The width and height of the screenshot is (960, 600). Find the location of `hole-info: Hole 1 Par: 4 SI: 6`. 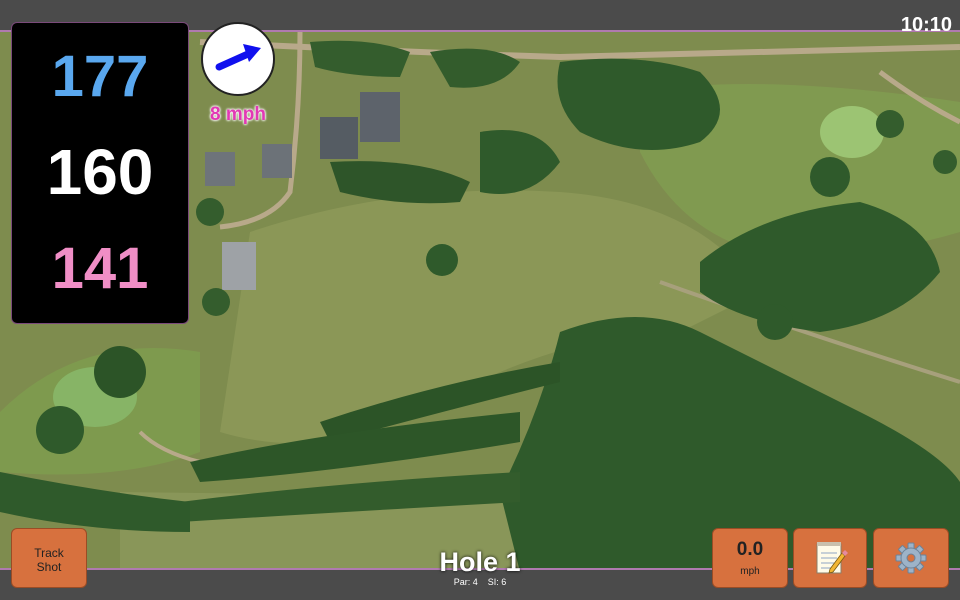

hole-info: Hole 1 Par: 4 SI: 6 is located at coordinates (480, 567).